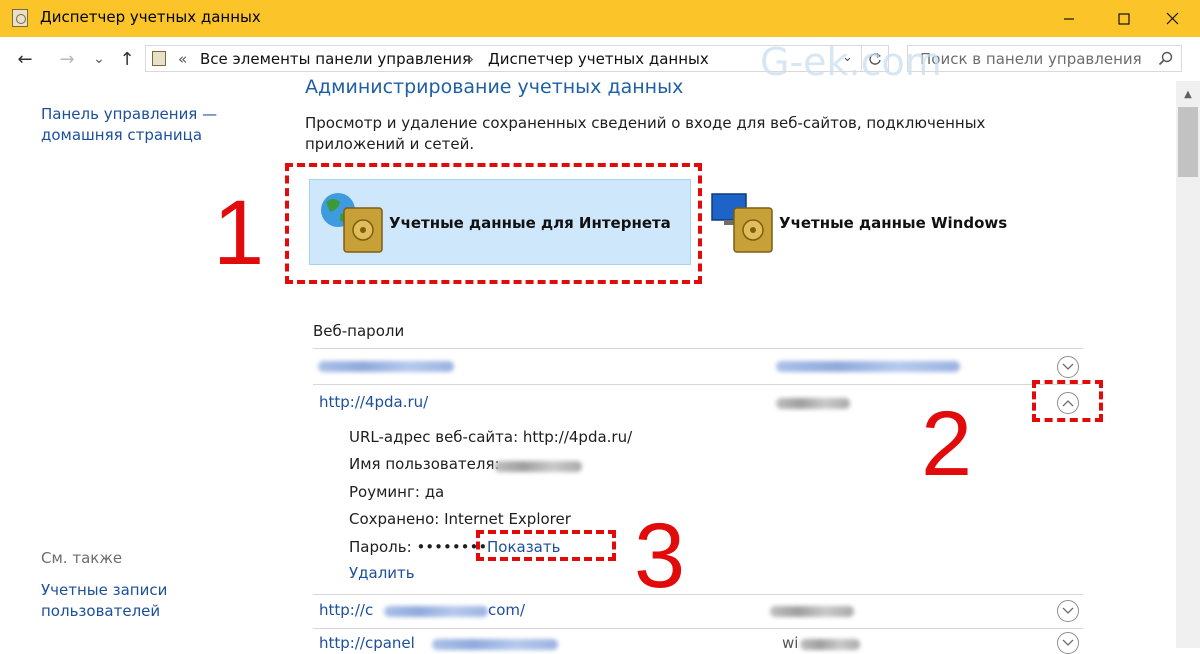 This screenshot has height=654, width=1200. I want to click on detail-username-label: Имя пользователя:, so click(424, 464).